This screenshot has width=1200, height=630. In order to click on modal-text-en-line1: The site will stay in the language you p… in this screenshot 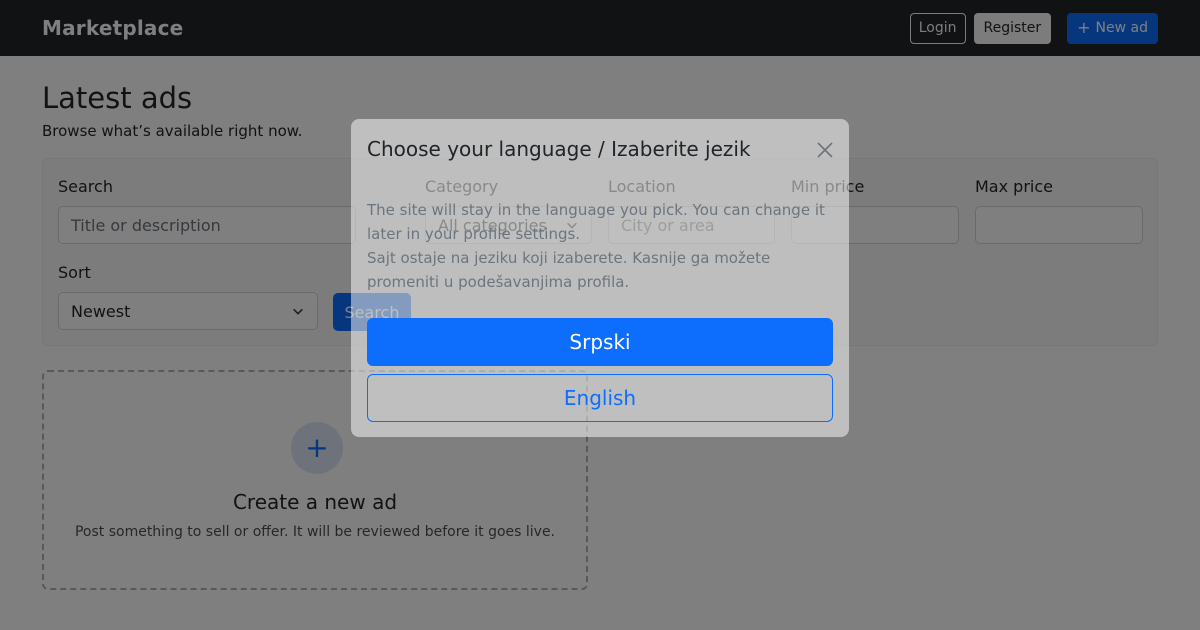, I will do `click(596, 210)`.